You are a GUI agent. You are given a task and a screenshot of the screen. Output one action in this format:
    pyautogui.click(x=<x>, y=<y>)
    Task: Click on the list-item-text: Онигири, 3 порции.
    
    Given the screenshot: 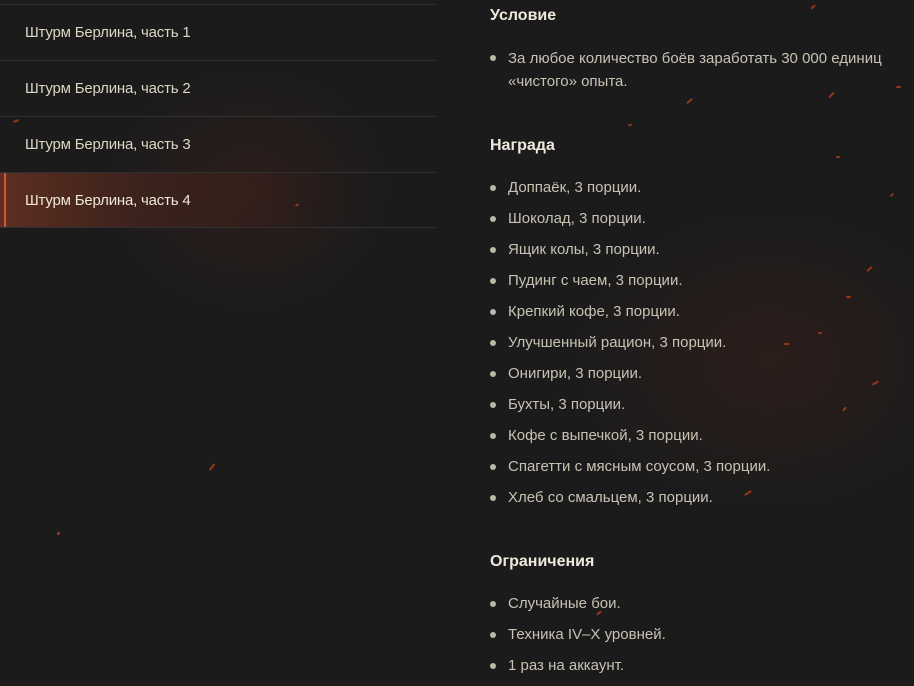 What is the action you would take?
    pyautogui.click(x=575, y=373)
    